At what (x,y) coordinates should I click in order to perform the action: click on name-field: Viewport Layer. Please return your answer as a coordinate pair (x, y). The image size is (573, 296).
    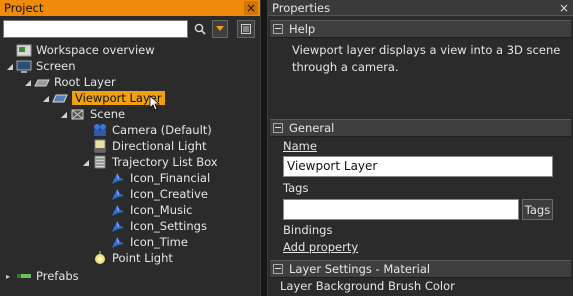
    Looking at the image, I should click on (418, 166).